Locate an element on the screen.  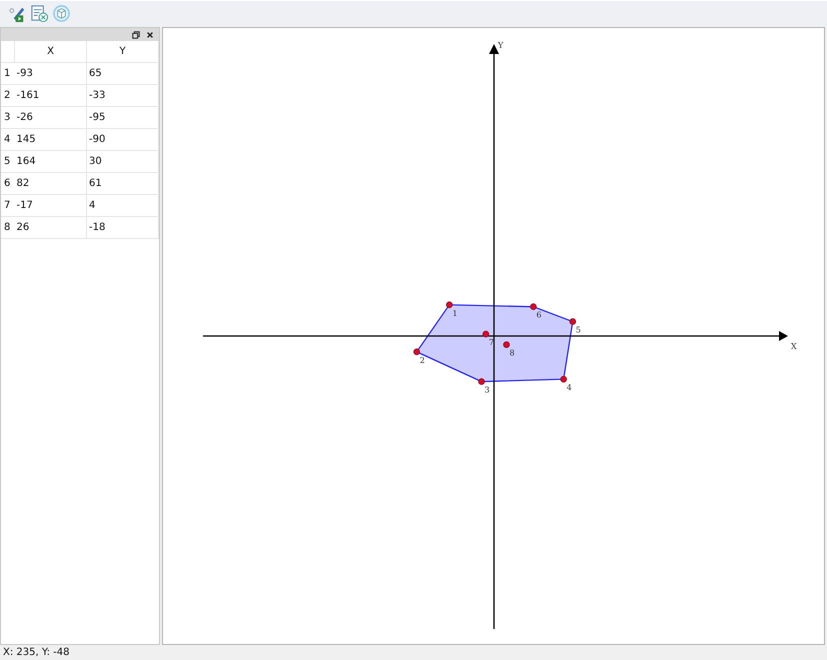
table-cell: -33 is located at coordinates (122, 95).